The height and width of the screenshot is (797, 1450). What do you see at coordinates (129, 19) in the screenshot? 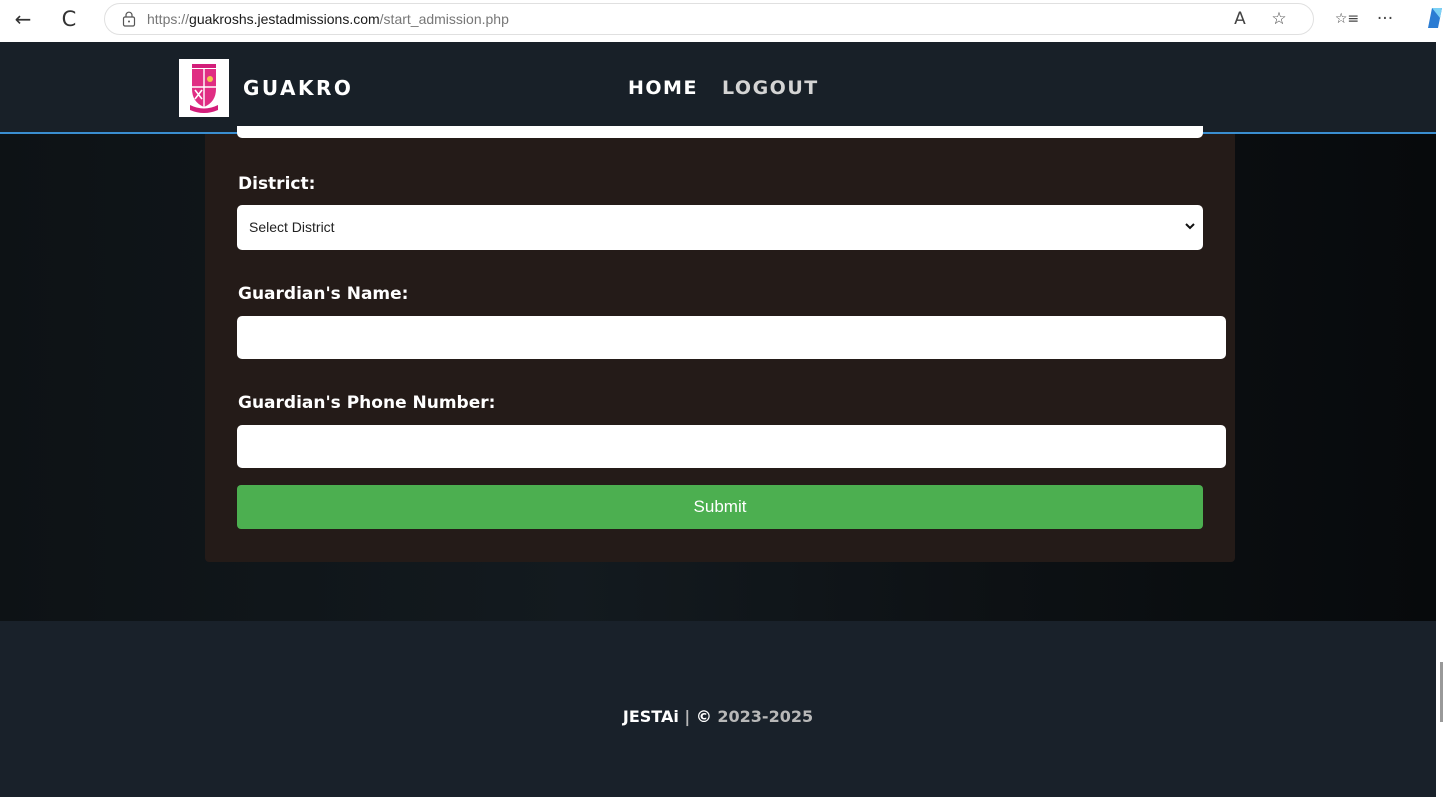
I see `lock-icon` at bounding box center [129, 19].